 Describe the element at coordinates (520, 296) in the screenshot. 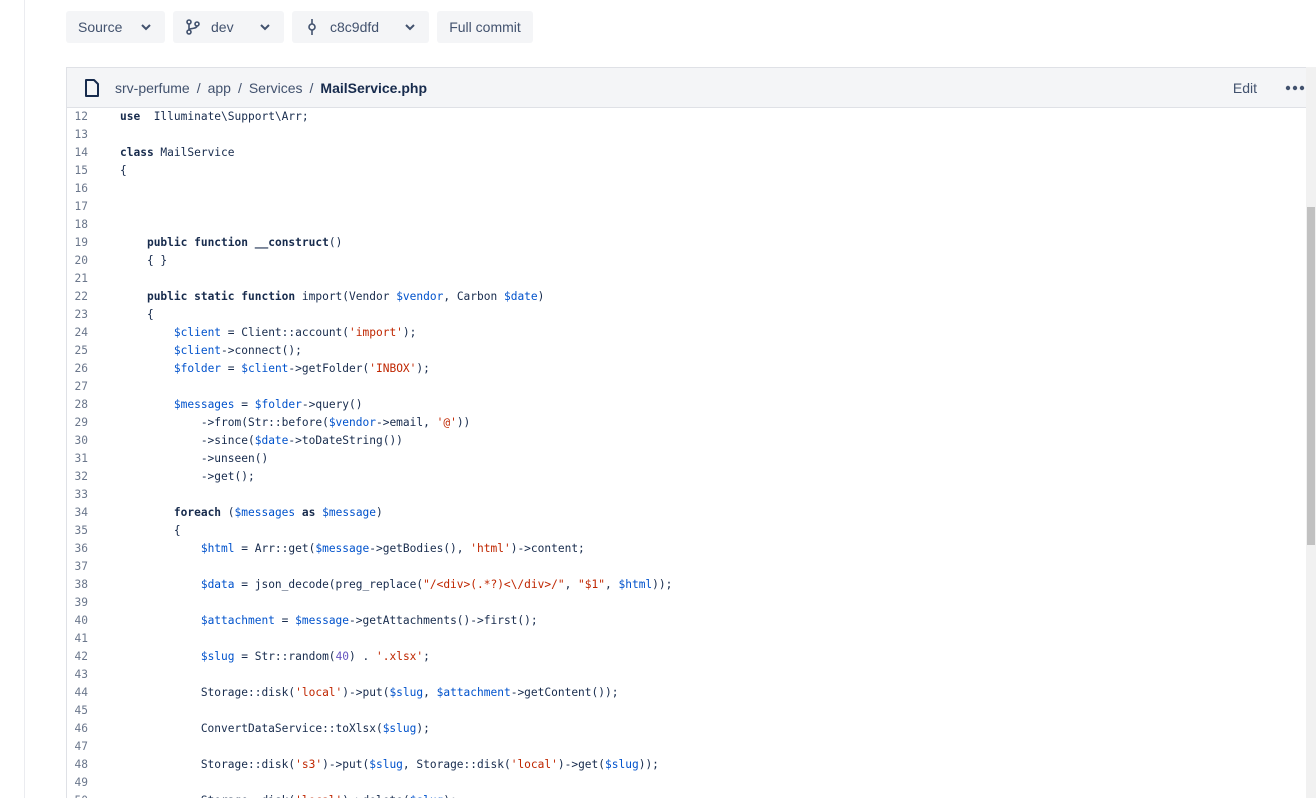

I see `code-token: $date` at that location.